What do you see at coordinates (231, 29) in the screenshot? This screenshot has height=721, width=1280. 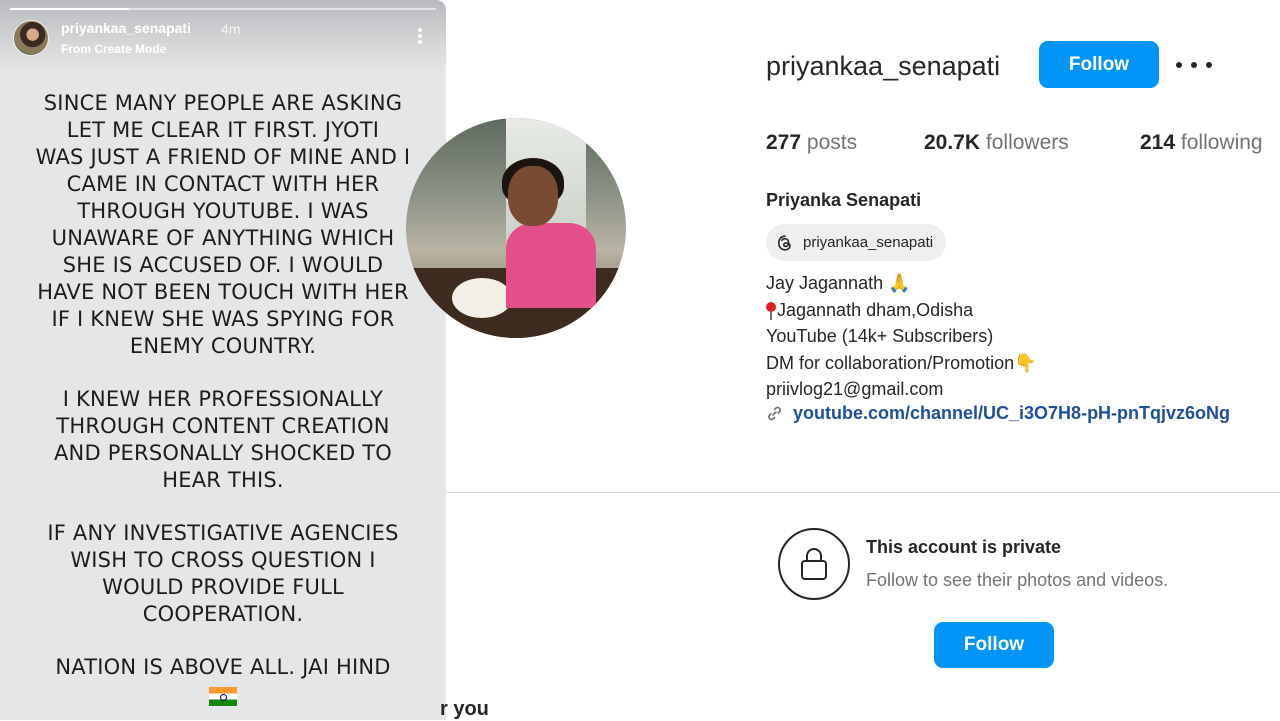 I see `story-time: 4m` at bounding box center [231, 29].